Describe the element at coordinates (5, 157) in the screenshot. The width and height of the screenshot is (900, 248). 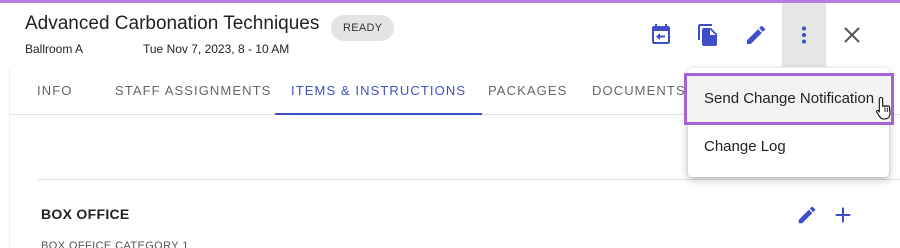
I see `left-edge` at that location.